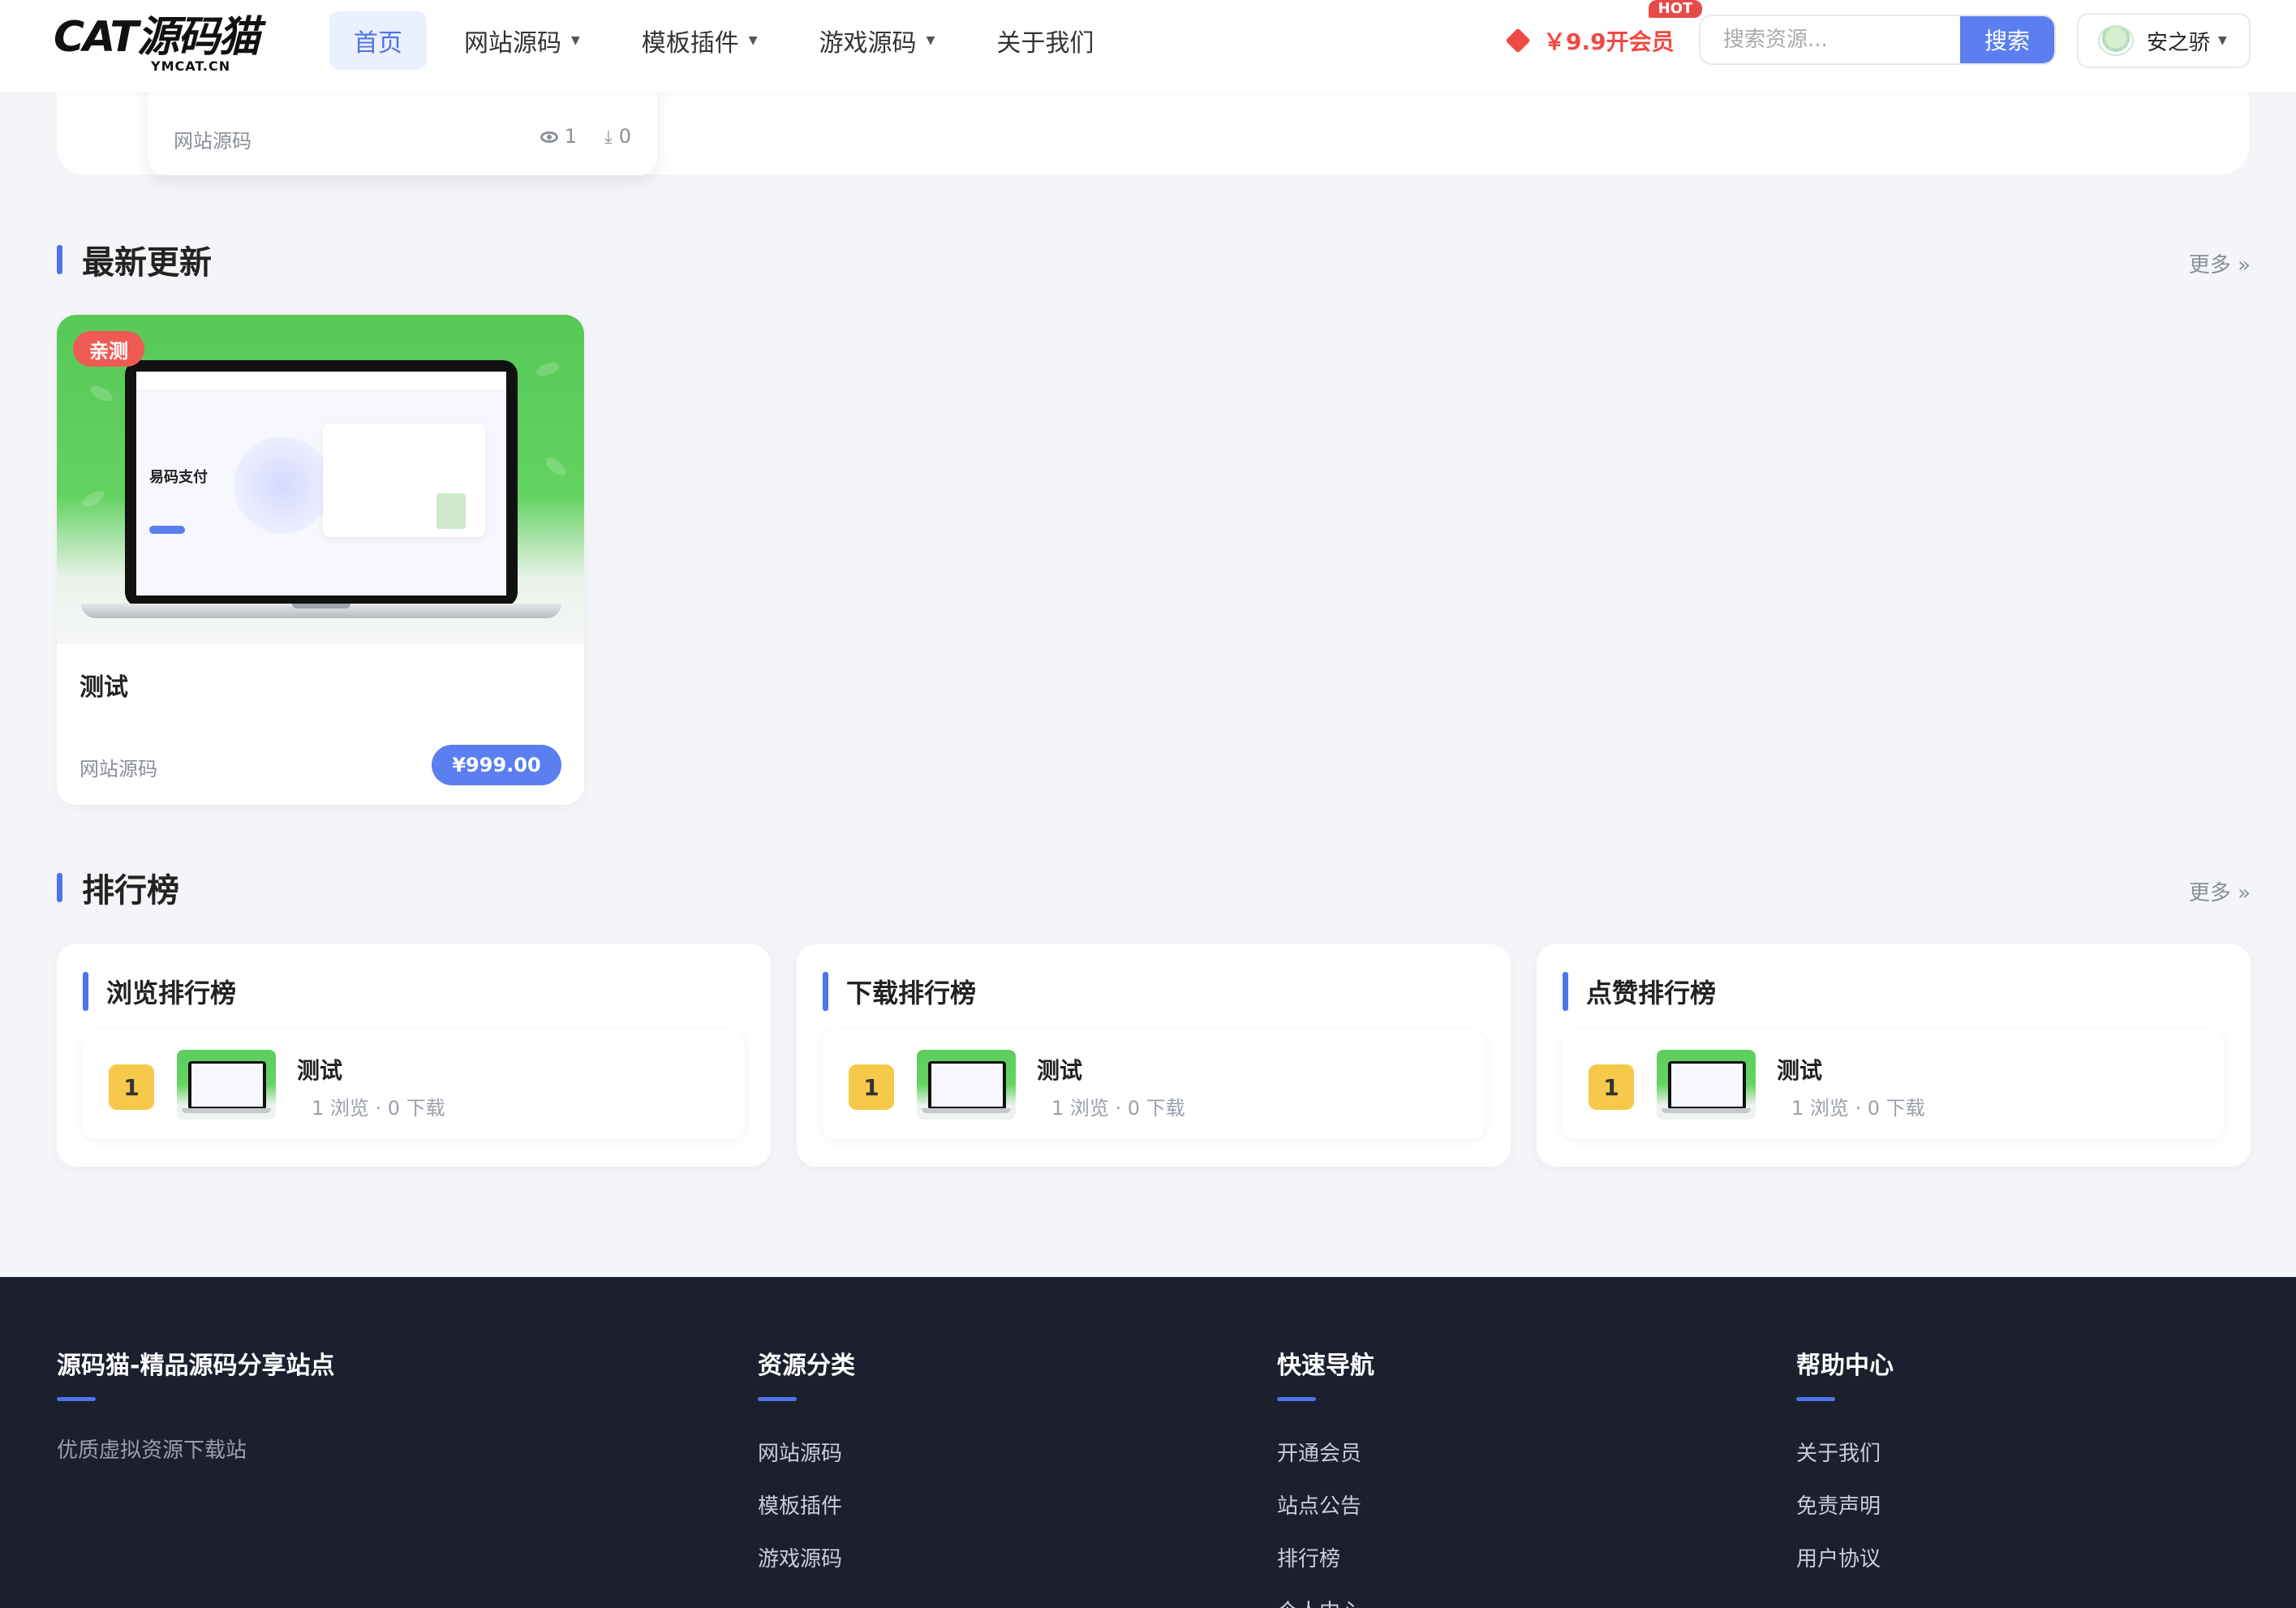 The image size is (2296, 1608). I want to click on download-count: ⤓ 0, so click(617, 136).